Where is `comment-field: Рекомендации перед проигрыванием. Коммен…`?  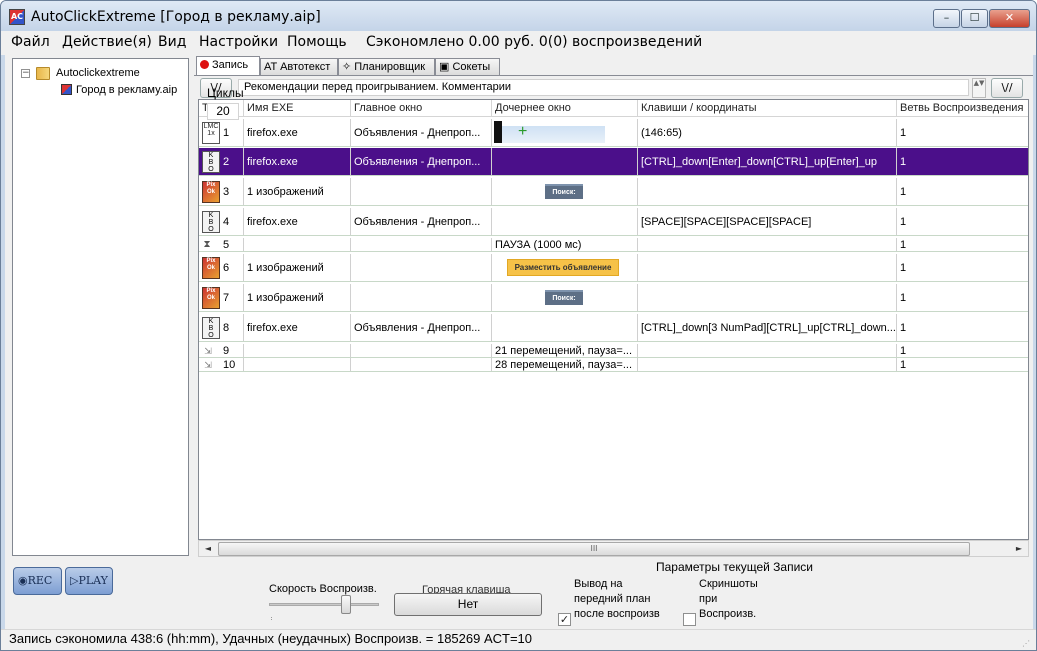
comment-field: Рекомендации перед проигрыванием. Коммен… is located at coordinates (603, 87).